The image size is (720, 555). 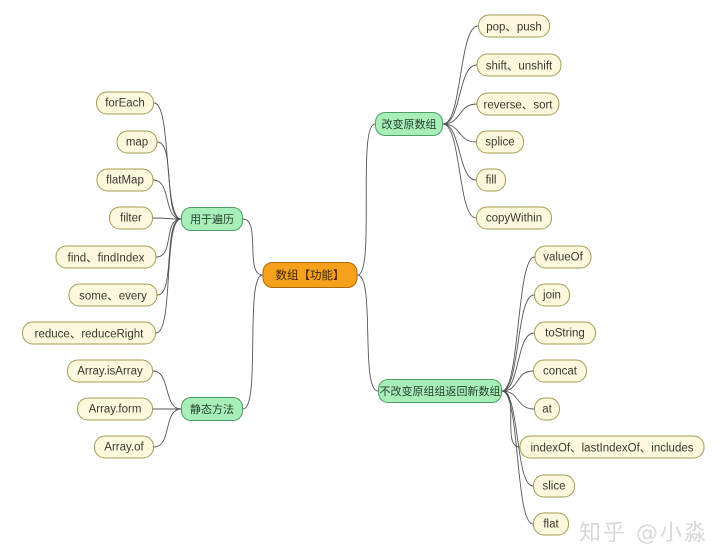 I want to click on leaf-node-static-0-label: Array.isArray, so click(x=110, y=371).